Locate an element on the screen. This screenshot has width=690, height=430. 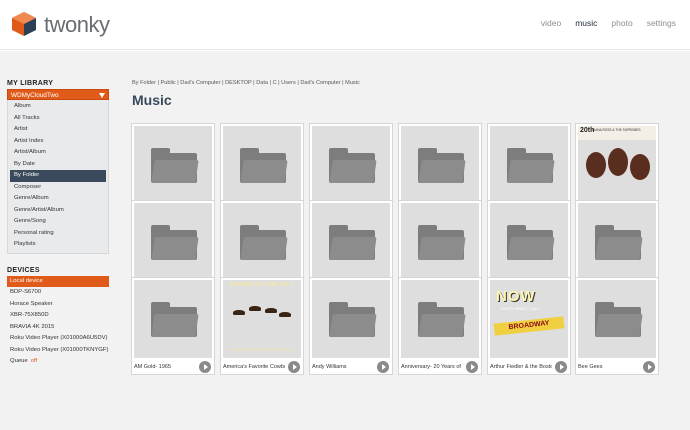
media-tile: Anniversary- 20 Years of is located at coordinates (440, 326).